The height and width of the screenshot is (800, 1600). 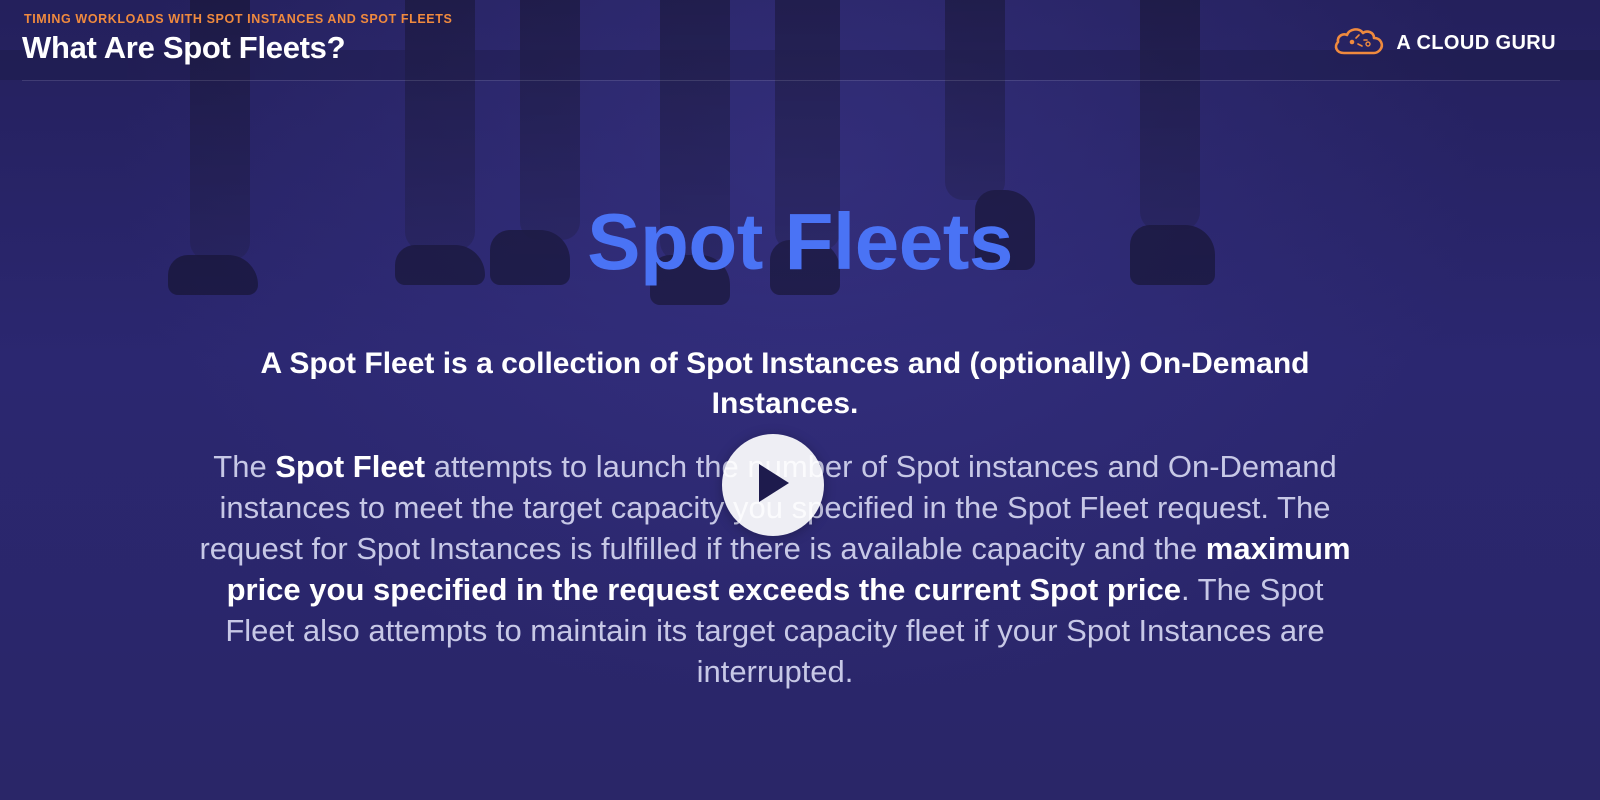 What do you see at coordinates (791, 80) in the screenshot?
I see `header-divider` at bounding box center [791, 80].